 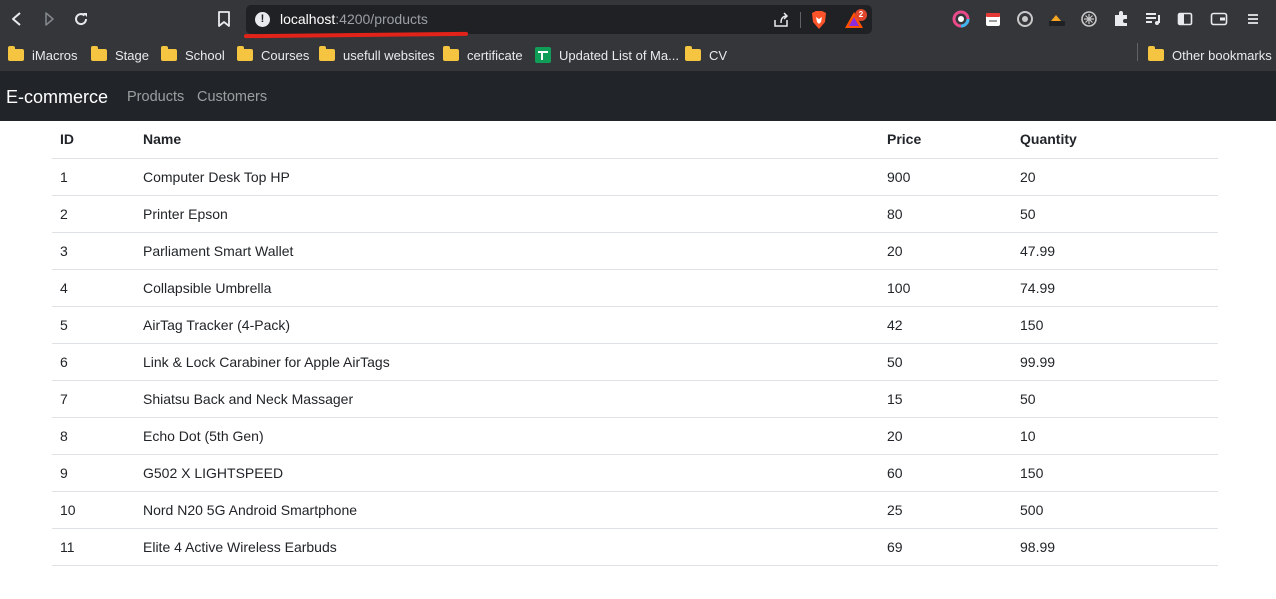 I want to click on cell-quantity: 74.99, so click(x=1115, y=288).